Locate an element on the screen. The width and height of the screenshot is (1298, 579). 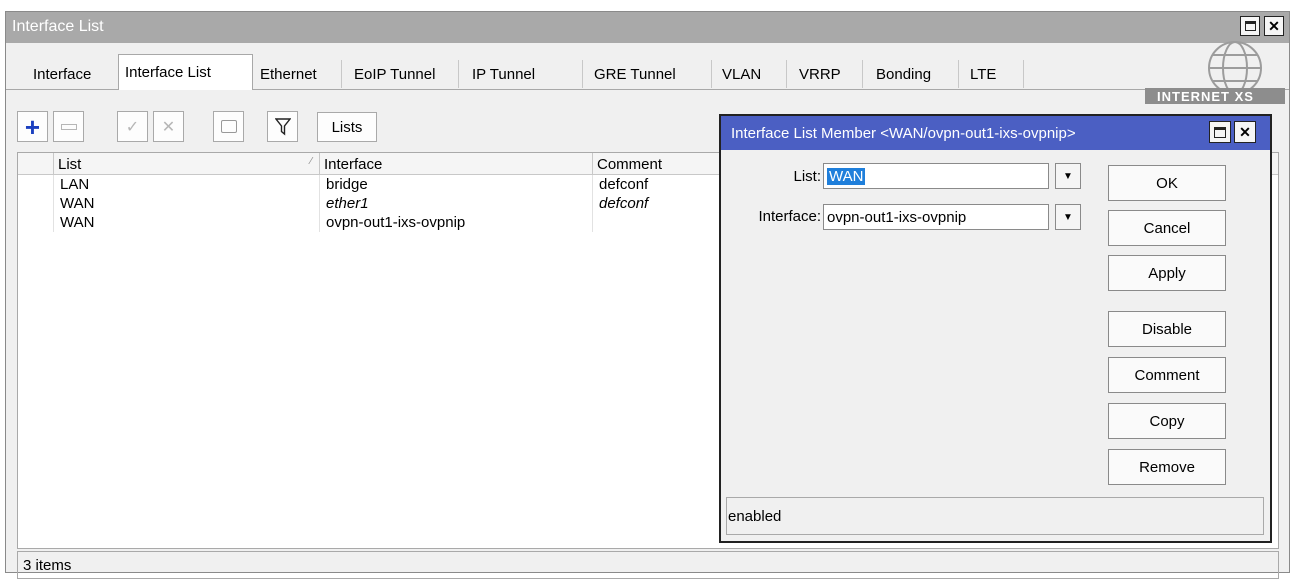
x-icon: ✕ is located at coordinates (168, 127).